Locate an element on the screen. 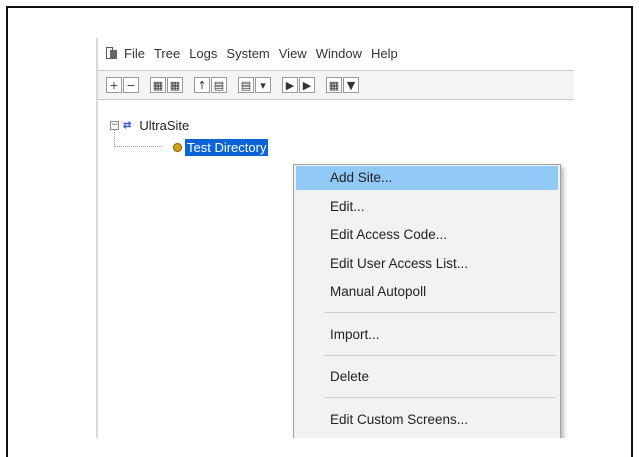 The image size is (639, 457). toolbar-group-add-remove: + − is located at coordinates (123, 85).